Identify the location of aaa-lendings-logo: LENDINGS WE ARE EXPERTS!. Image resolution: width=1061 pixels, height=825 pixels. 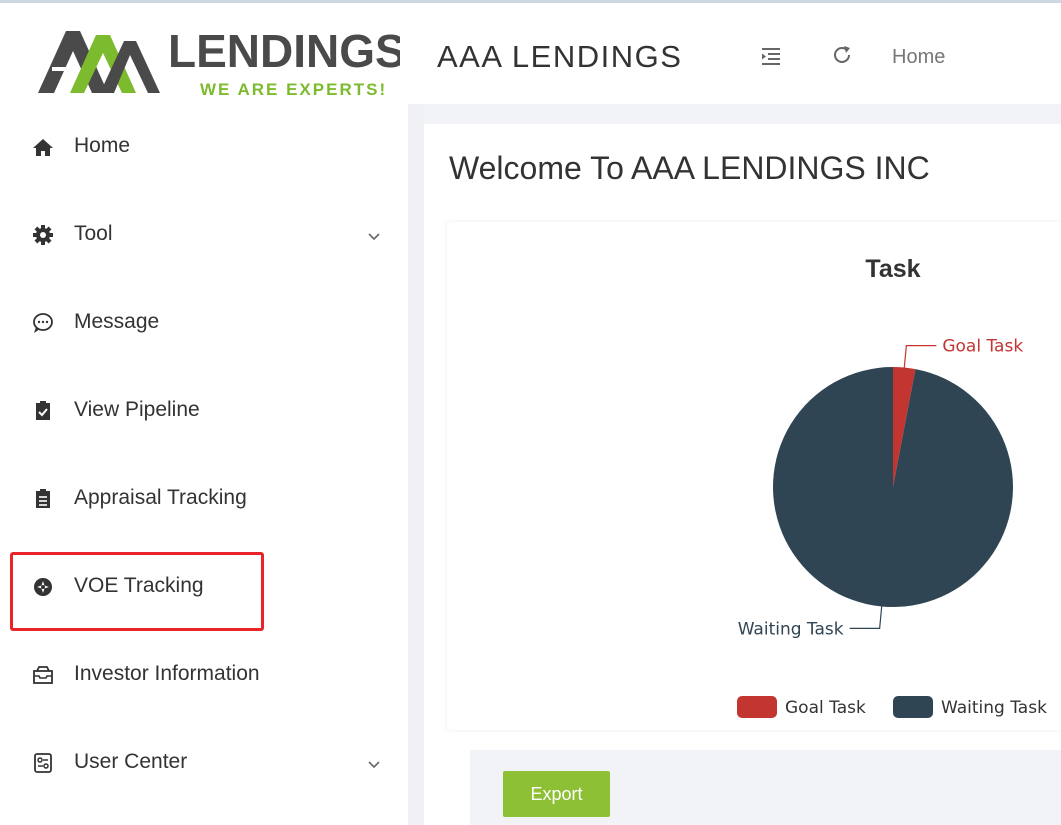
(215, 61).